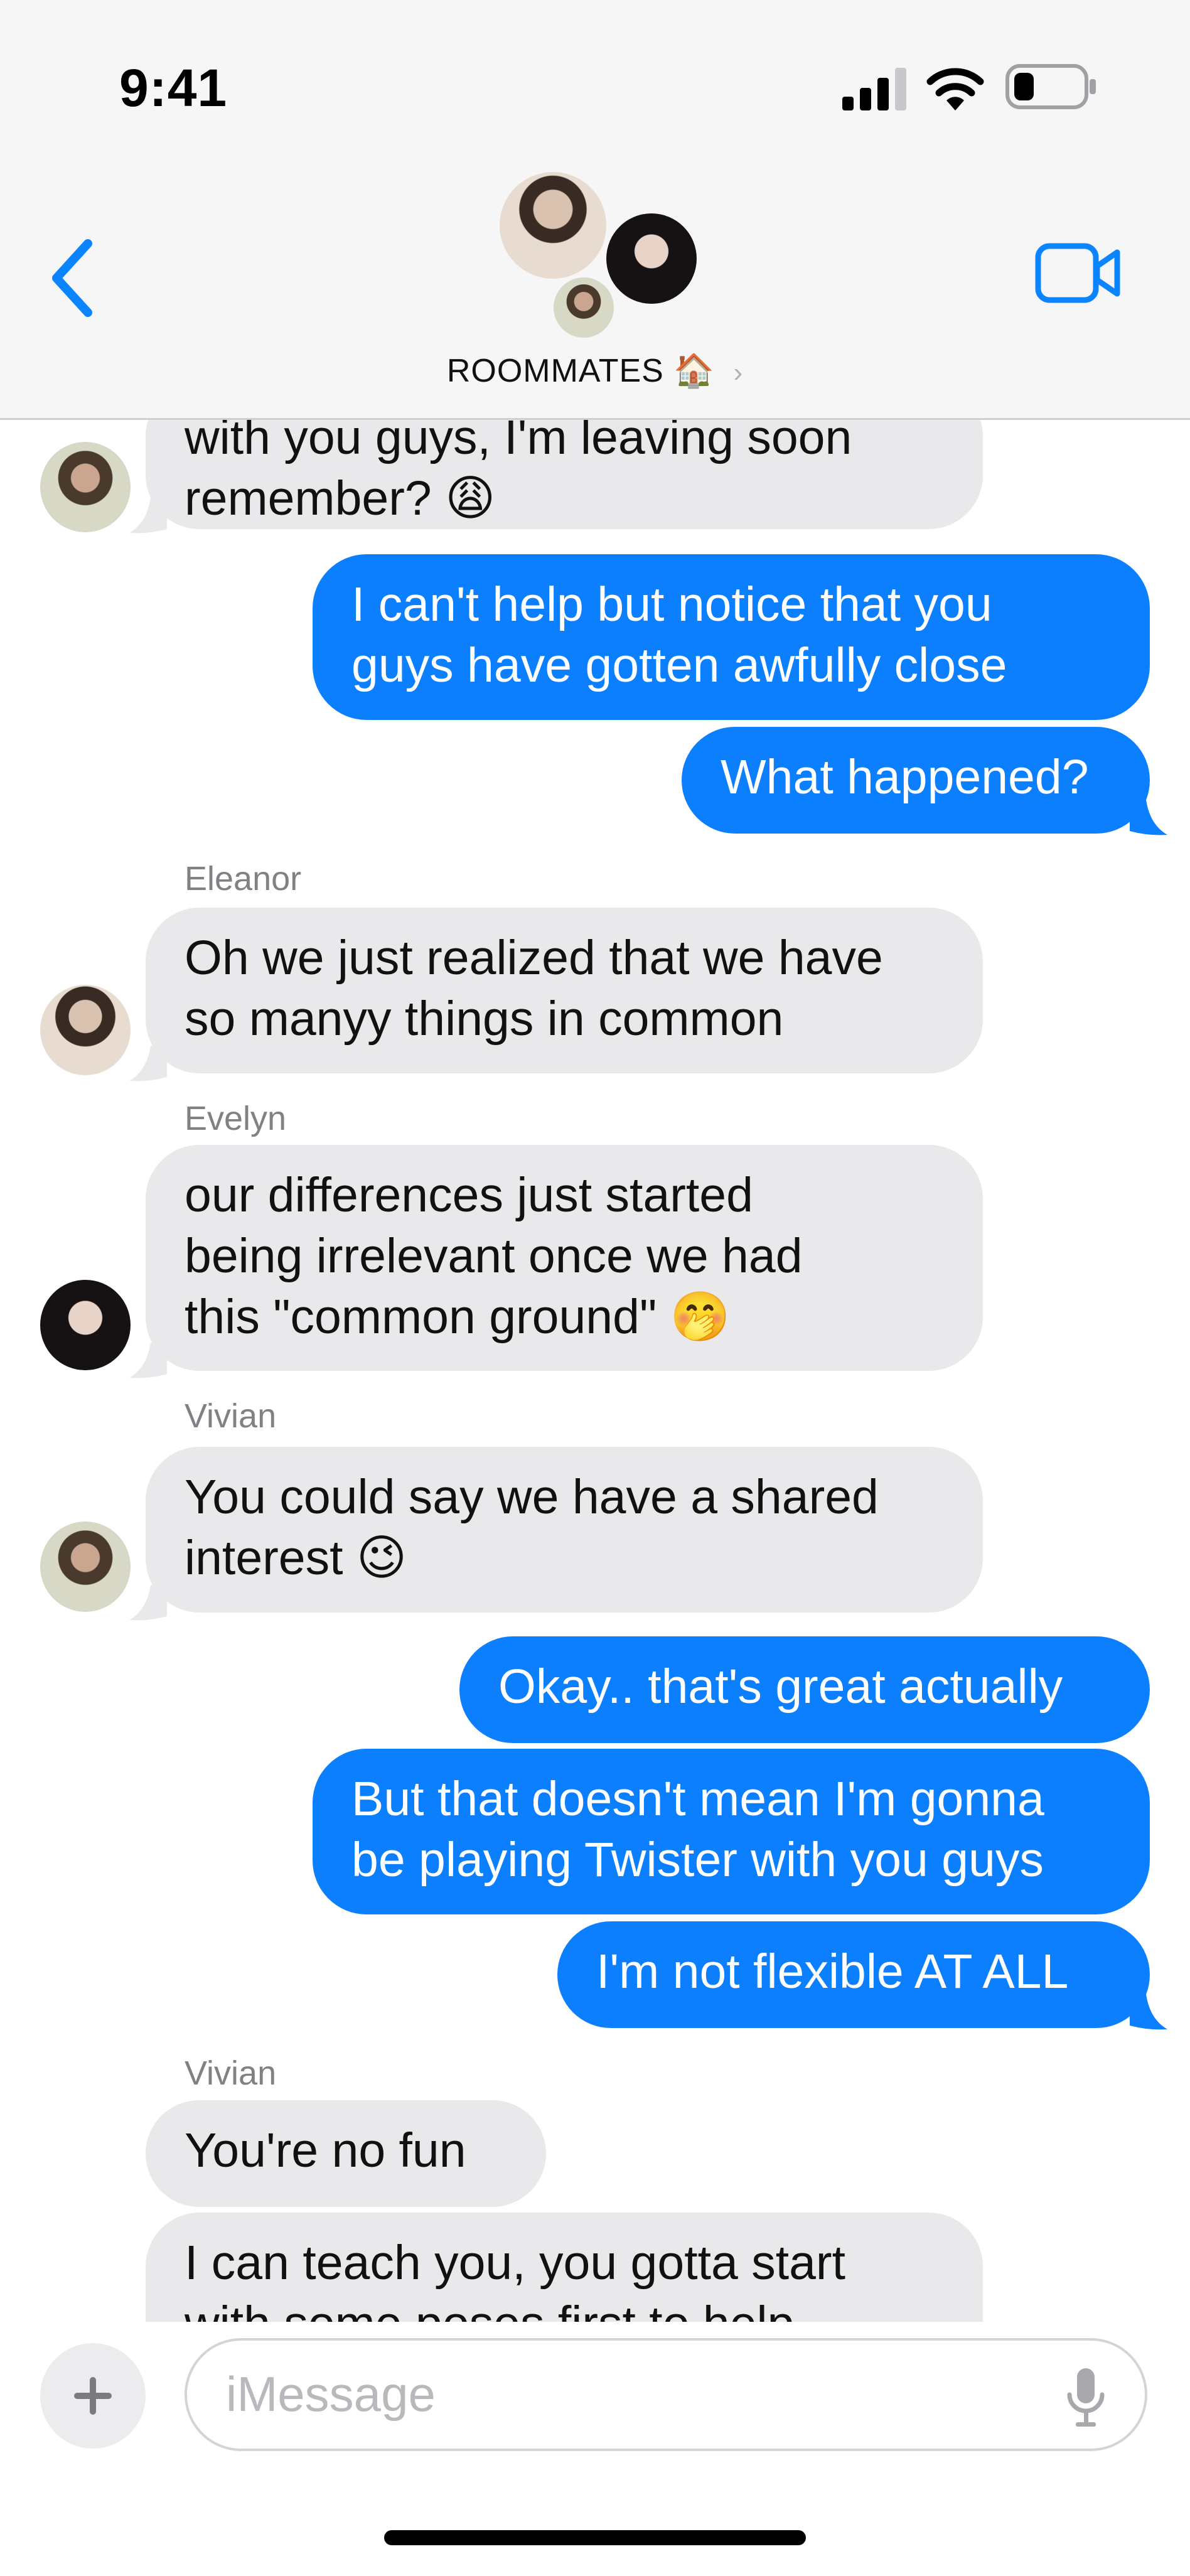 Image resolution: width=1190 pixels, height=2576 pixels. What do you see at coordinates (1050, 86) in the screenshot?
I see `battery-icon` at bounding box center [1050, 86].